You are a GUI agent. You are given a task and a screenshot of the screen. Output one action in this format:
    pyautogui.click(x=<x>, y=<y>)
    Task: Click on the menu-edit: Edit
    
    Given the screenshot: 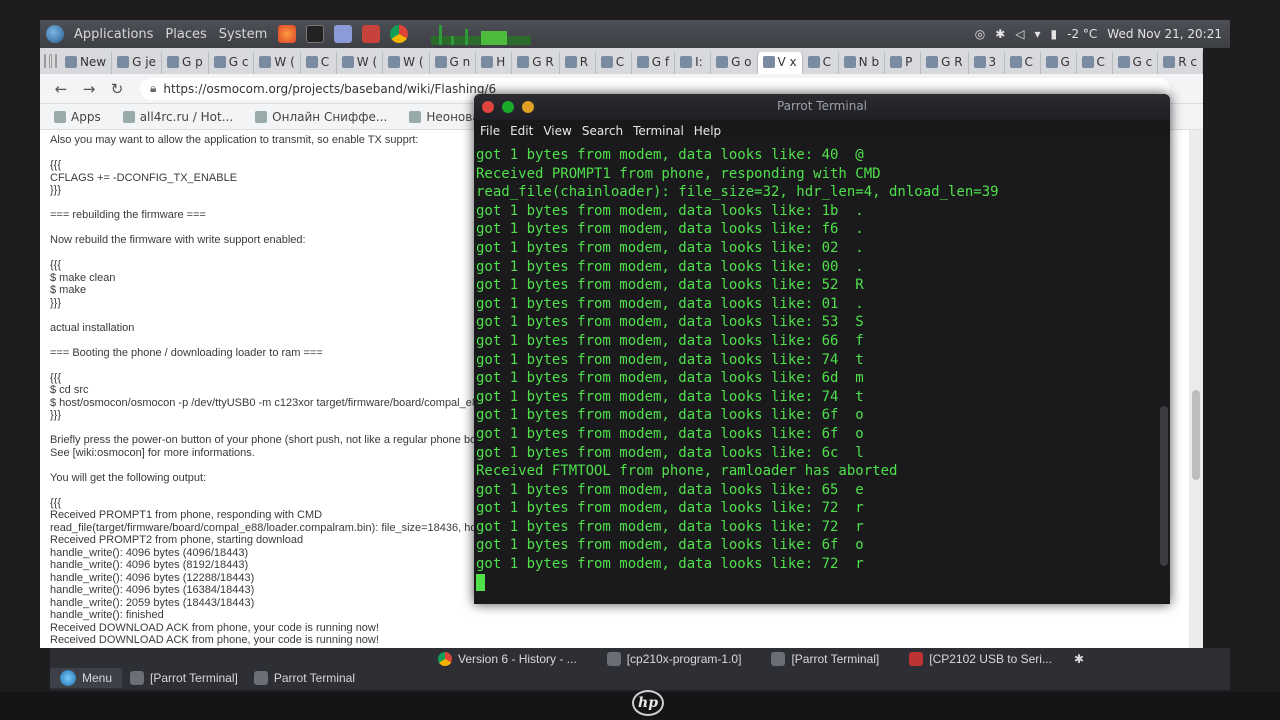 What is the action you would take?
    pyautogui.click(x=521, y=131)
    